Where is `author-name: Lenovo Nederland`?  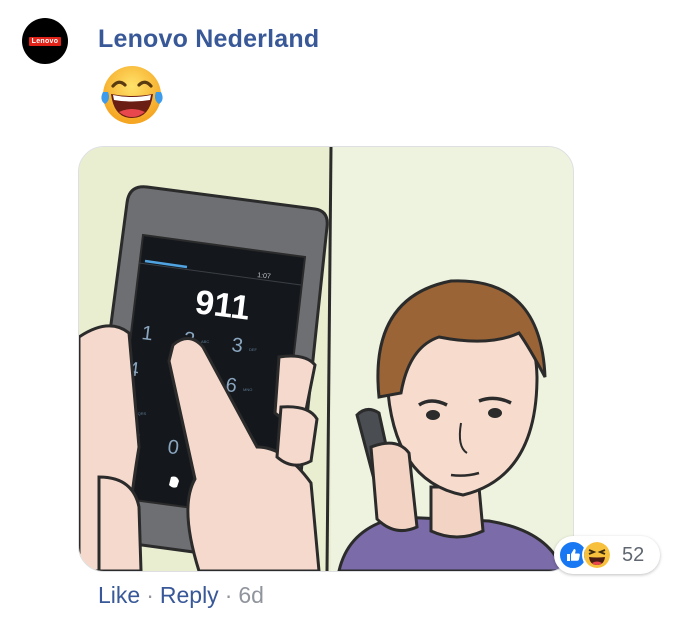 author-name: Lenovo Nederland is located at coordinates (208, 39).